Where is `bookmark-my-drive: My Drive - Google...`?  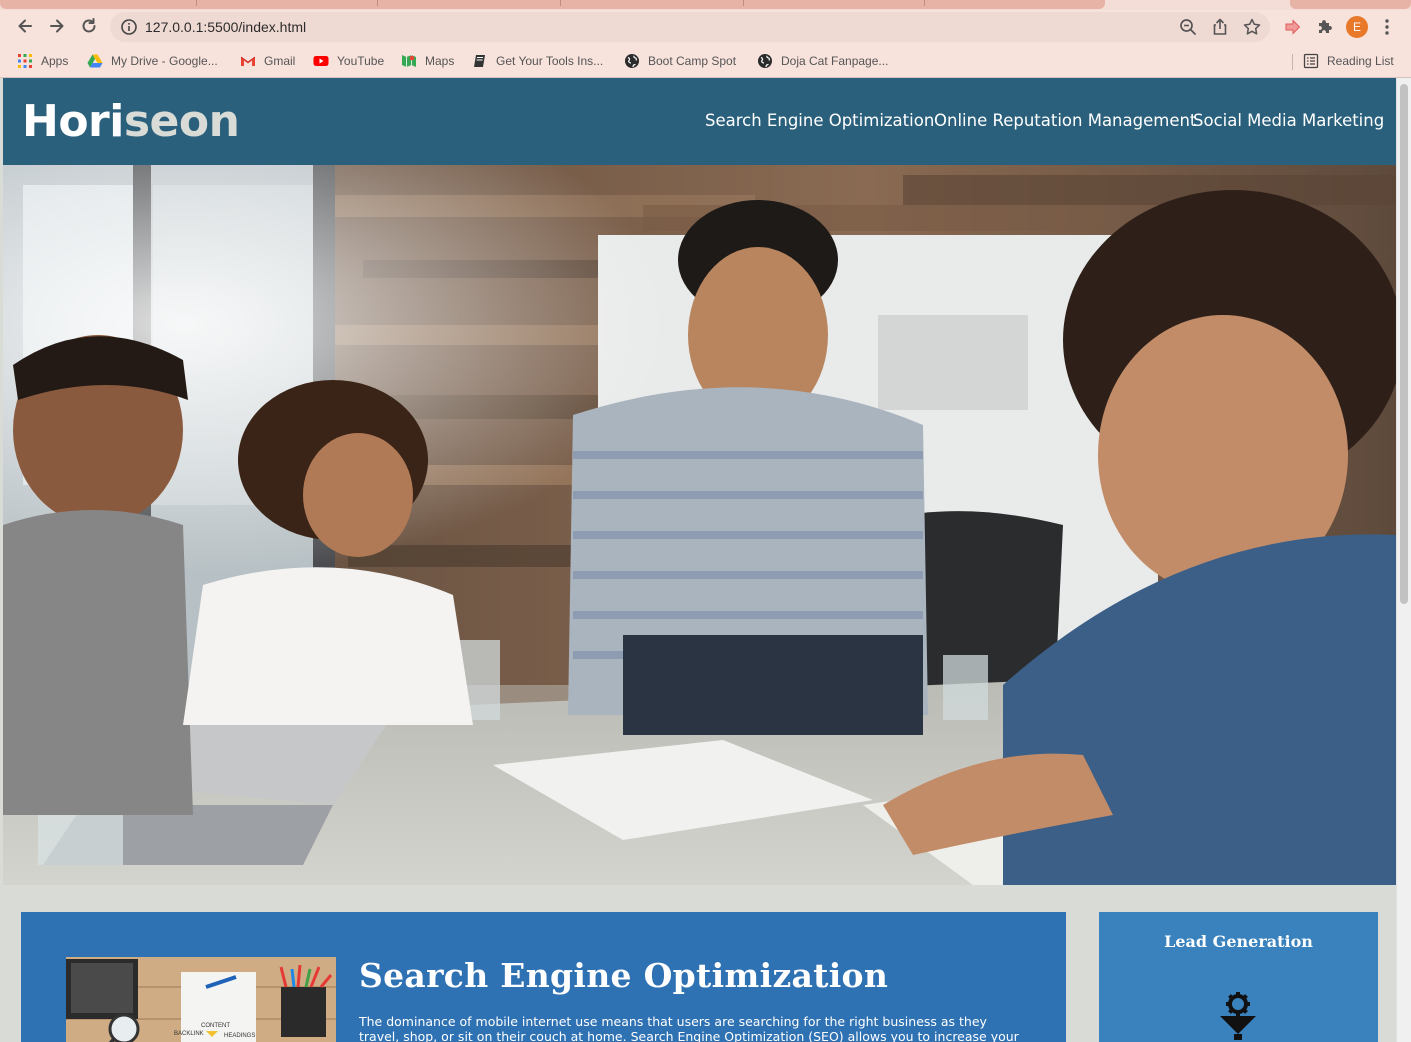
bookmark-my-drive: My Drive - Google... is located at coordinates (152, 61).